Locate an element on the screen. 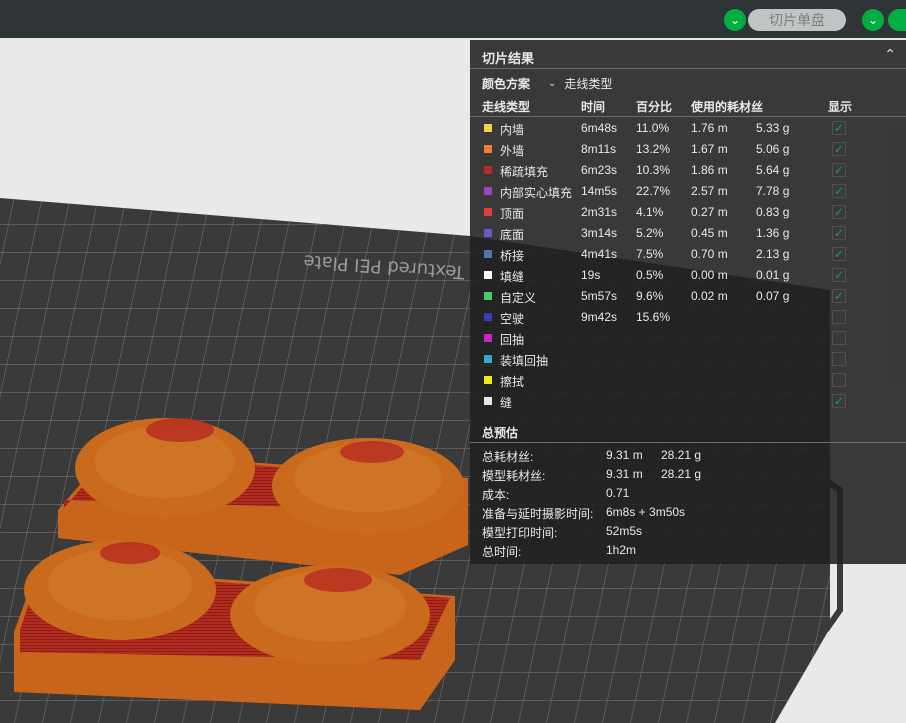  feature-name: 装填回抽 is located at coordinates (524, 361).